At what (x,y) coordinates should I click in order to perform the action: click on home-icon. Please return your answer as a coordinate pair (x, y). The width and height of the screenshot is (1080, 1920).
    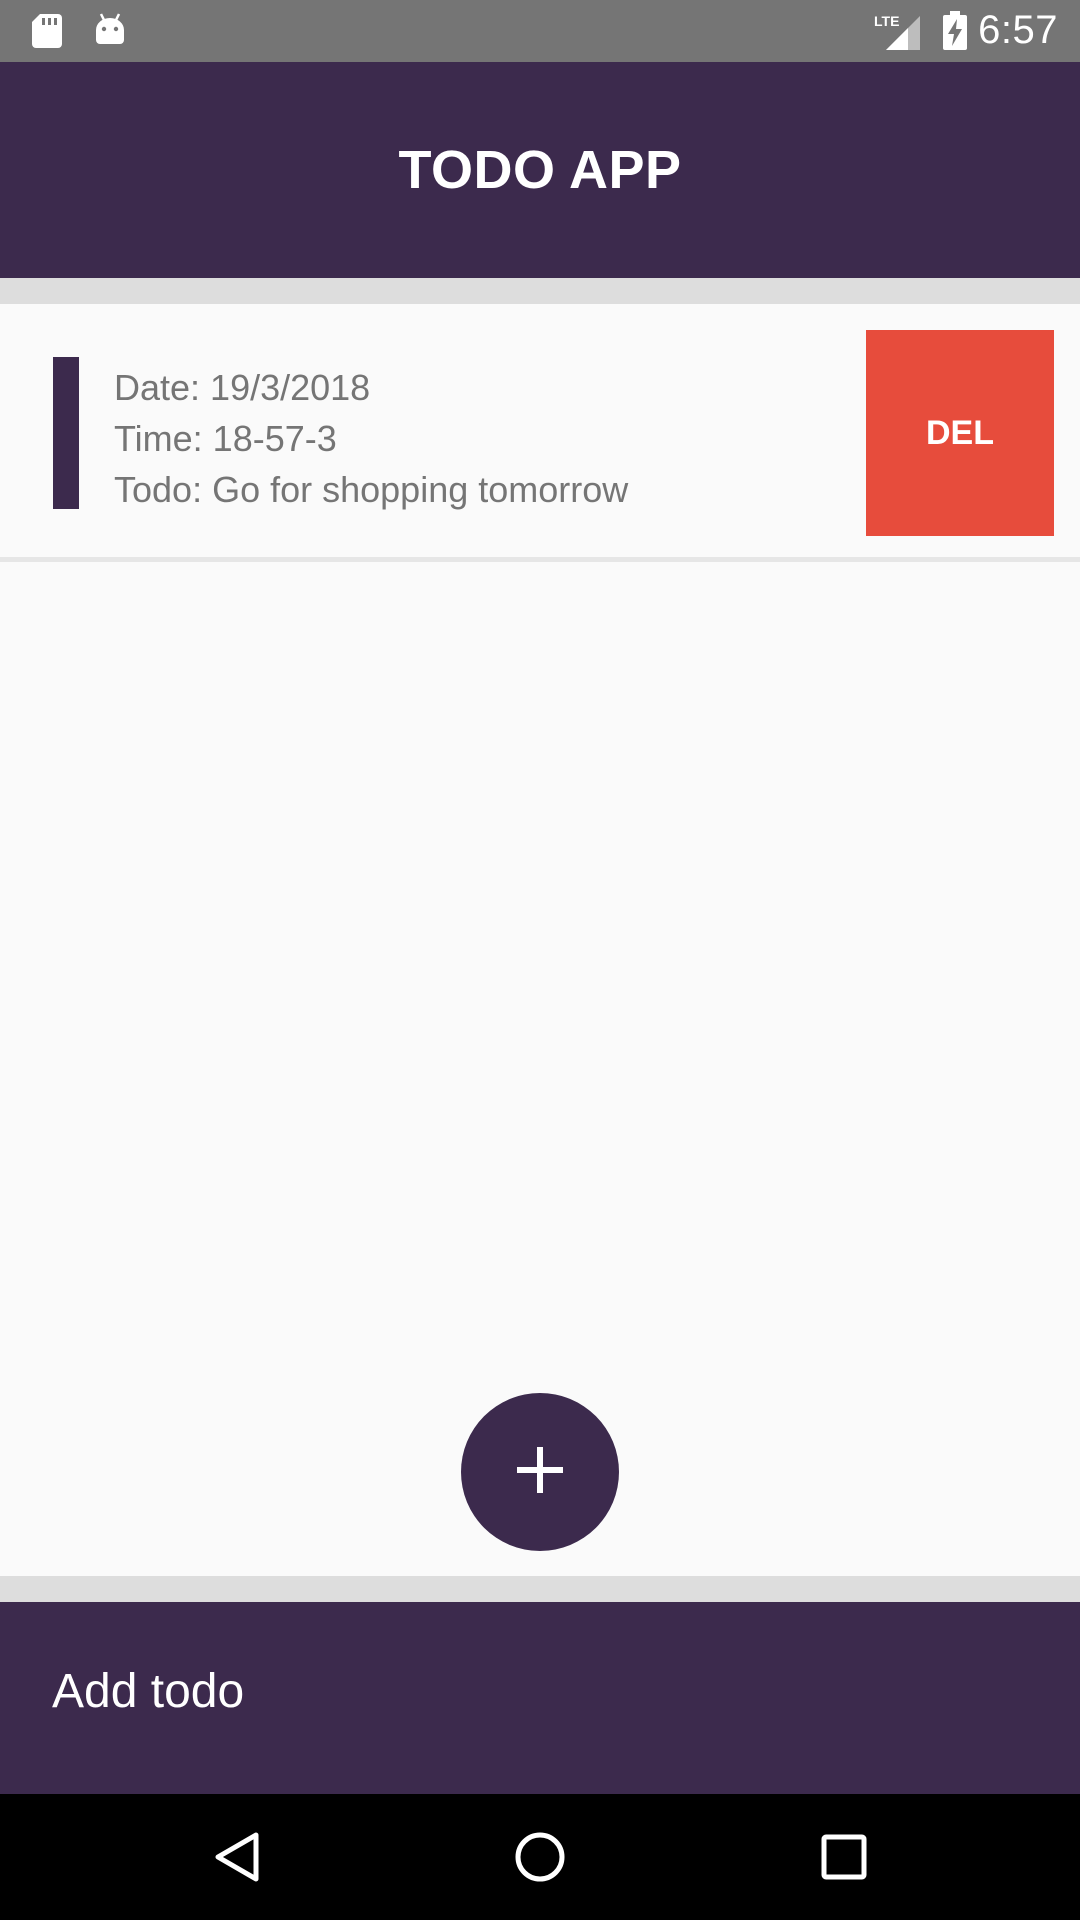
    Looking at the image, I should click on (540, 1859).